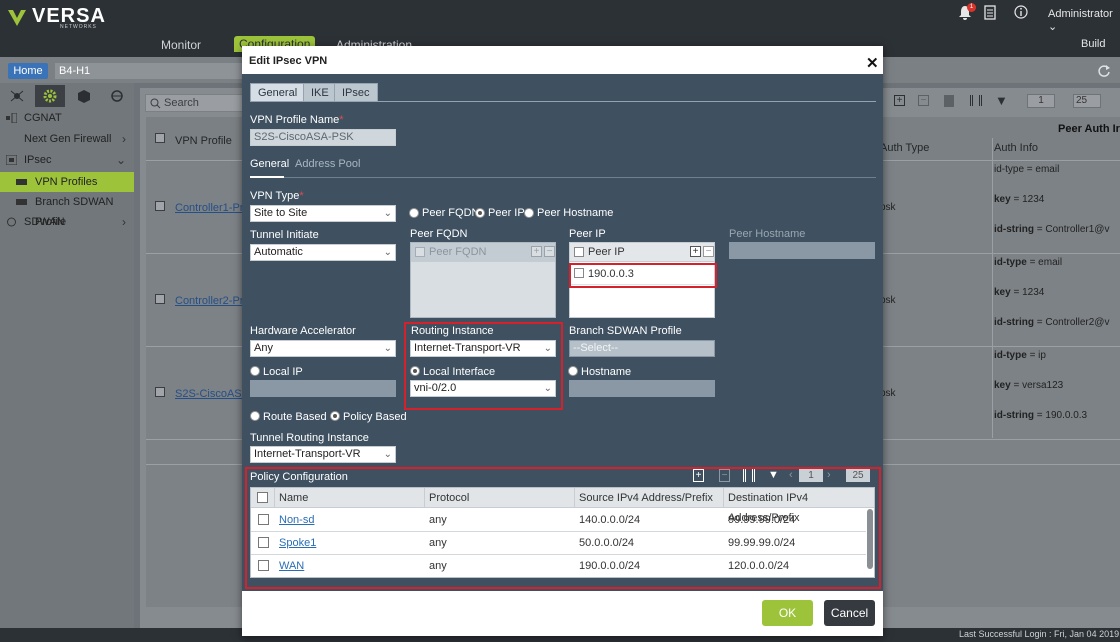 The height and width of the screenshot is (642, 1120). I want to click on highlight-routing-instance, so click(483, 366).